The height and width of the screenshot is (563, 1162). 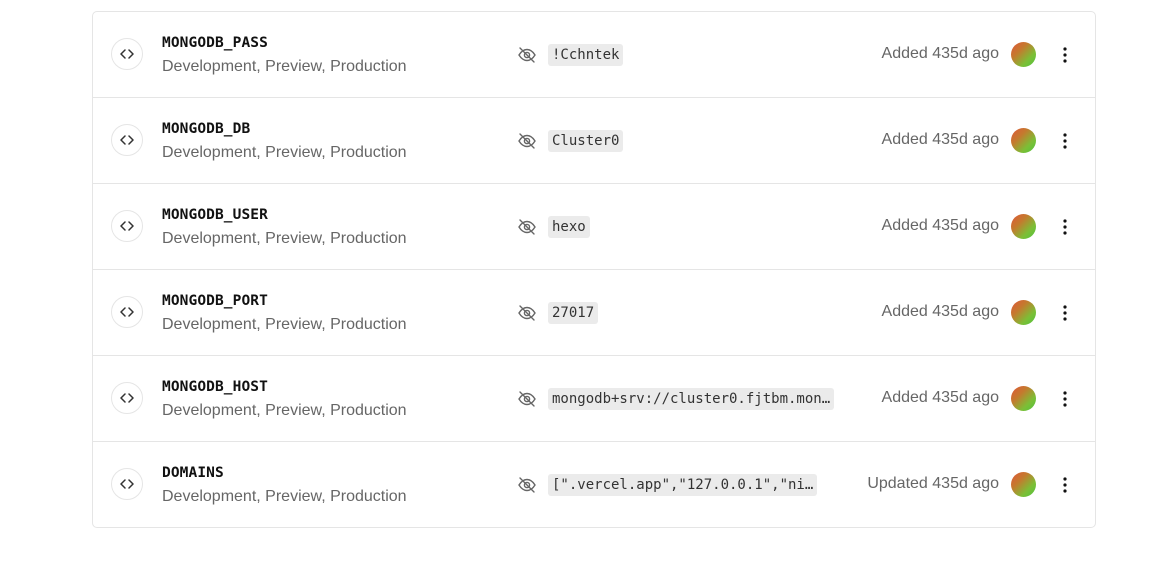 I want to click on variable-updated-time: Updated 435d ago, so click(x=933, y=483).